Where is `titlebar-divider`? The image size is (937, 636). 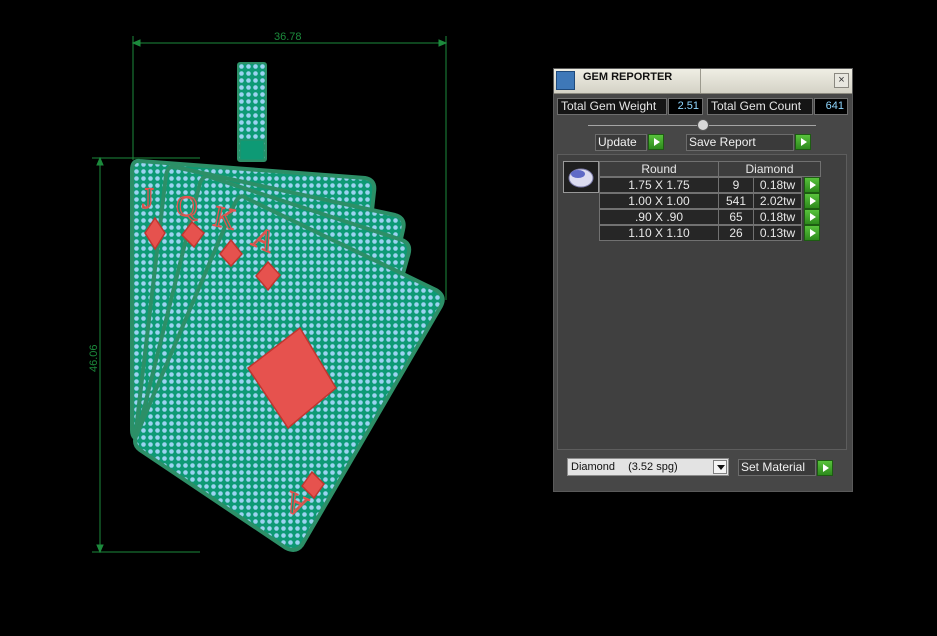 titlebar-divider is located at coordinates (700, 81).